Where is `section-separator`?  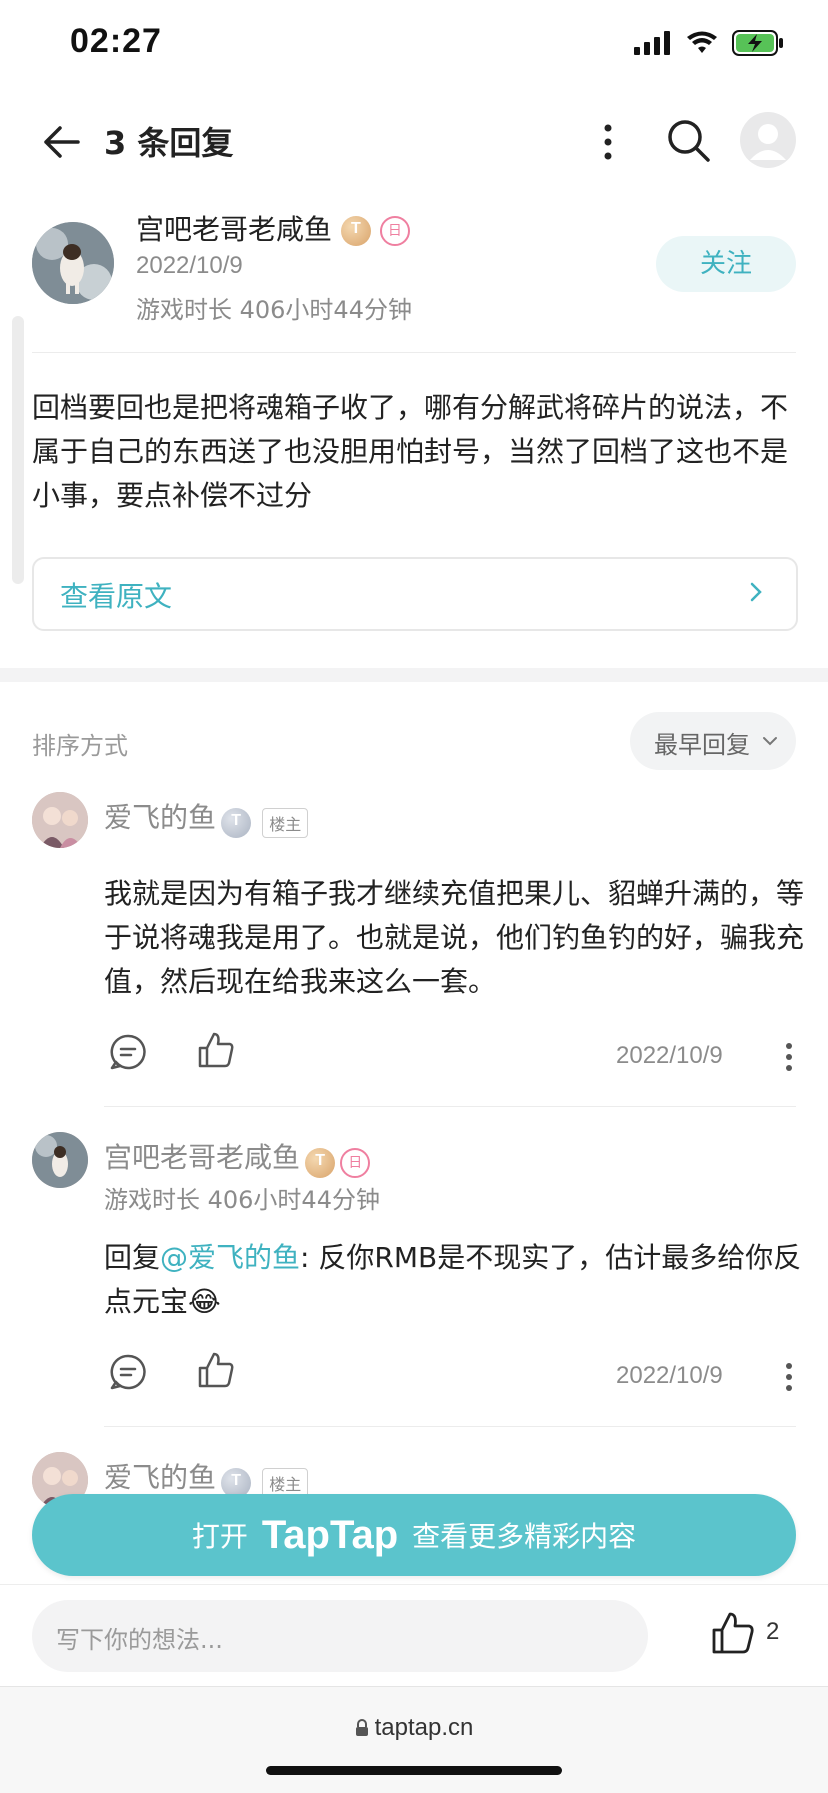
section-separator is located at coordinates (414, 675).